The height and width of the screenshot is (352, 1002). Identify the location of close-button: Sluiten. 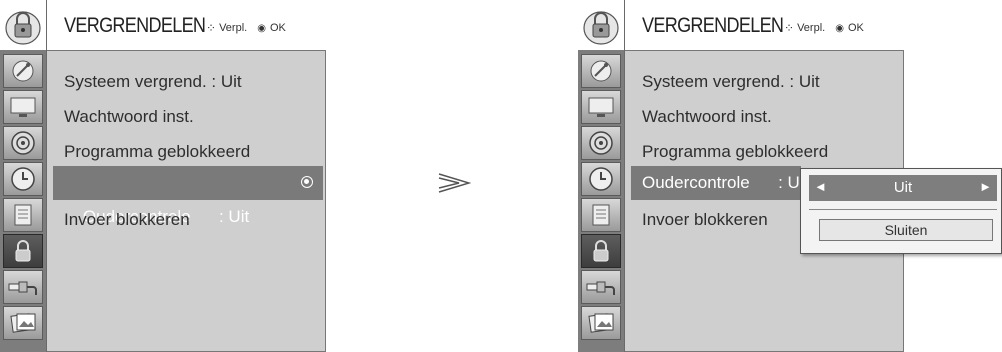
(906, 230).